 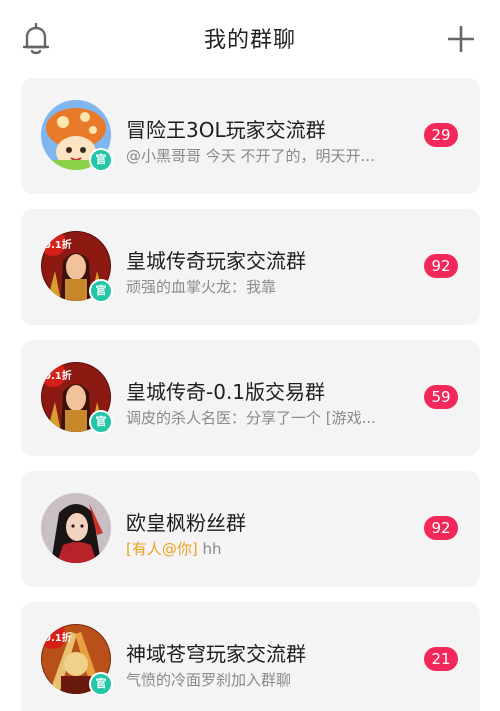 What do you see at coordinates (441, 135) in the screenshot?
I see `unread-count-badge: 29` at bounding box center [441, 135].